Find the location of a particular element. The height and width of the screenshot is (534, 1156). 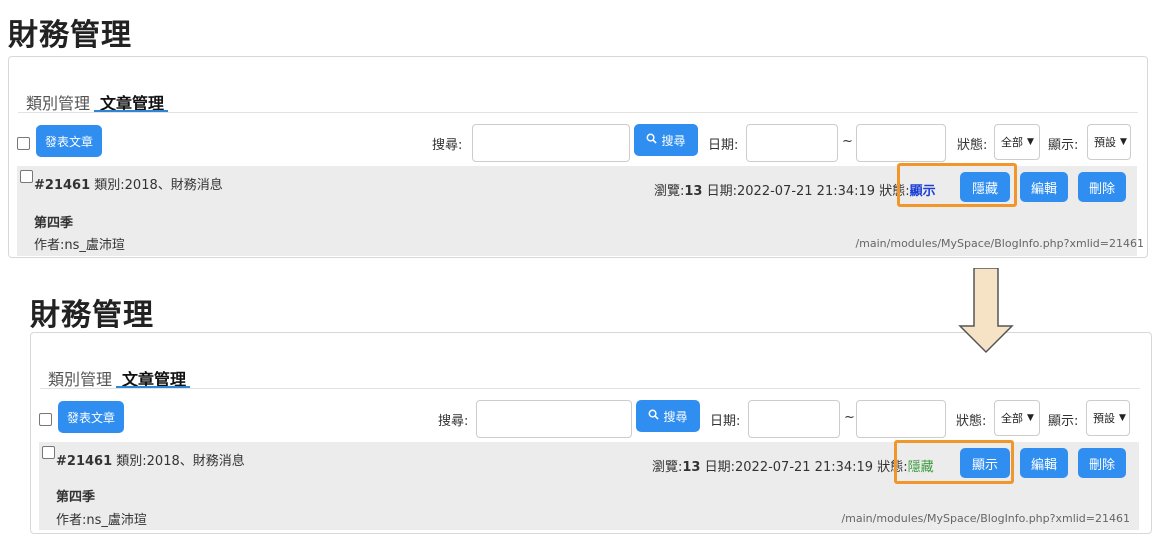

down-arrow-icon is located at coordinates (986, 311).